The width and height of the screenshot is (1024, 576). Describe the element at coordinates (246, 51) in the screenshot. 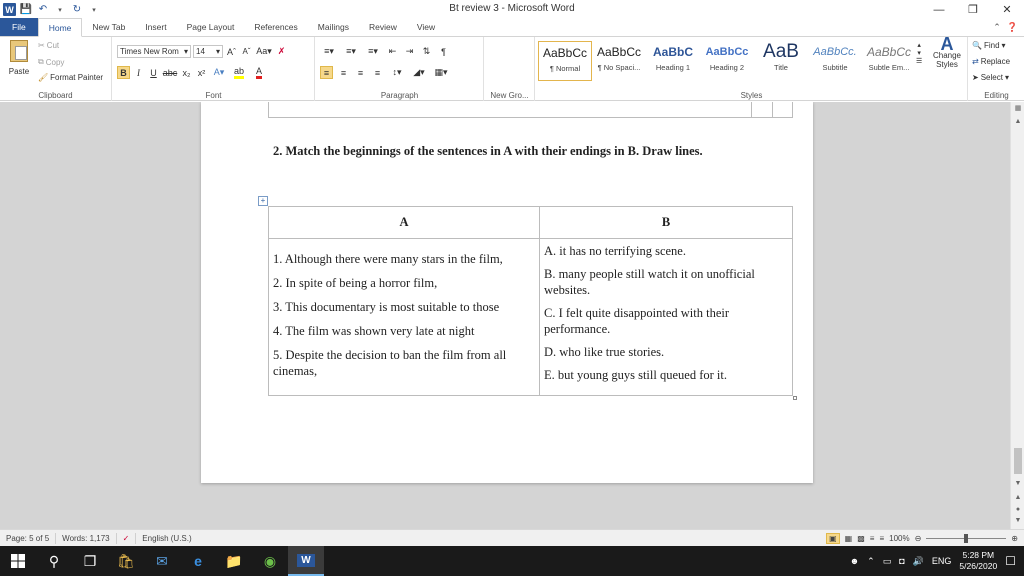

I see `shrink-font-icon: Aˇ` at that location.